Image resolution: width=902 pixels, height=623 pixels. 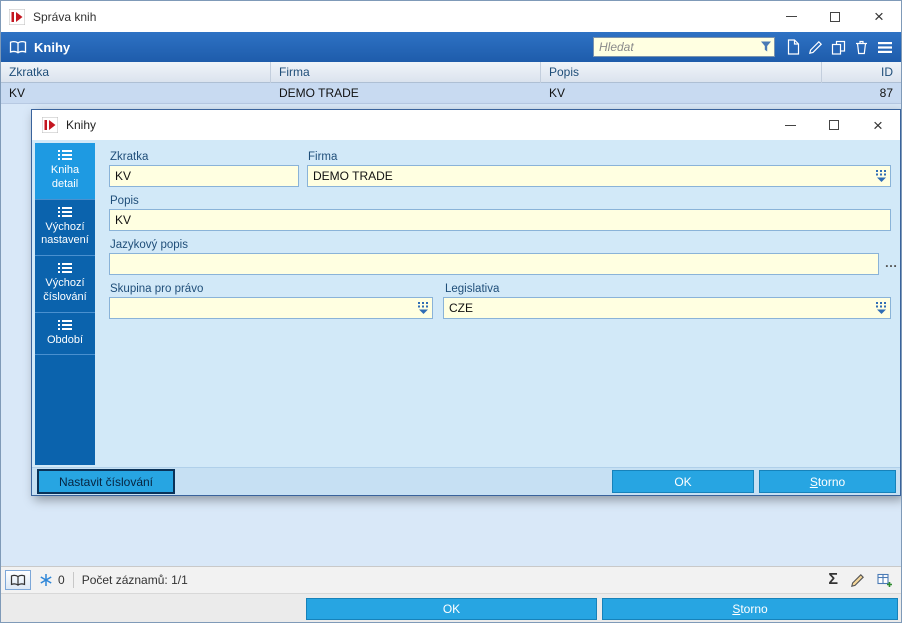 I want to click on copy-icon, so click(x=838, y=47).